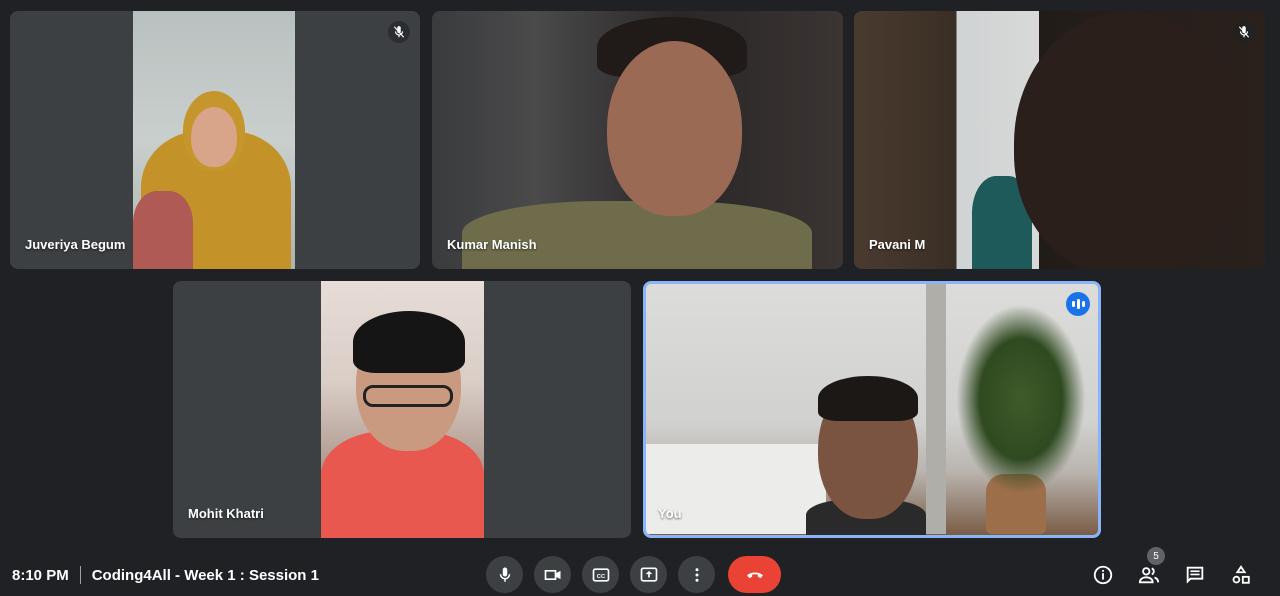 This screenshot has width=1280, height=596. What do you see at coordinates (205, 575) in the screenshot?
I see `meeting-title: Coding4All - Week 1 : Session 1` at bounding box center [205, 575].